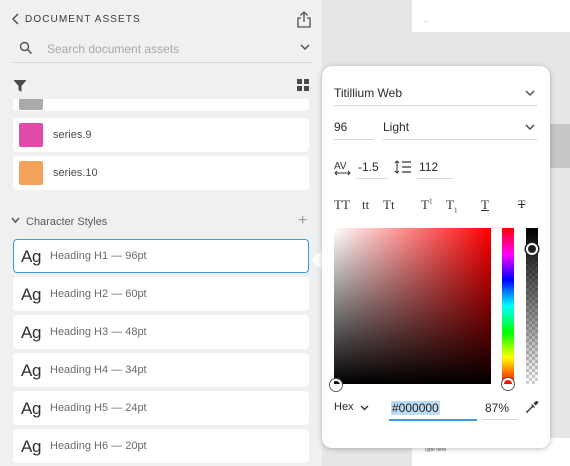 Image resolution: width=570 pixels, height=466 pixels. I want to click on color-swatch-item, so click(161, 105).